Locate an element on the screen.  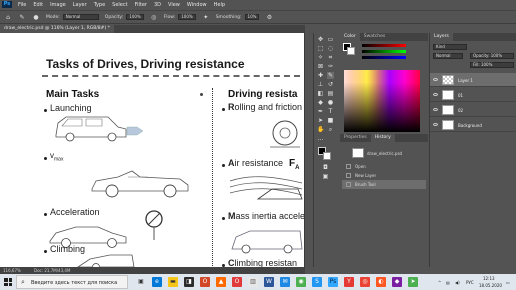
marquee-tool-icon: ⬚ is located at coordinates (320, 48).